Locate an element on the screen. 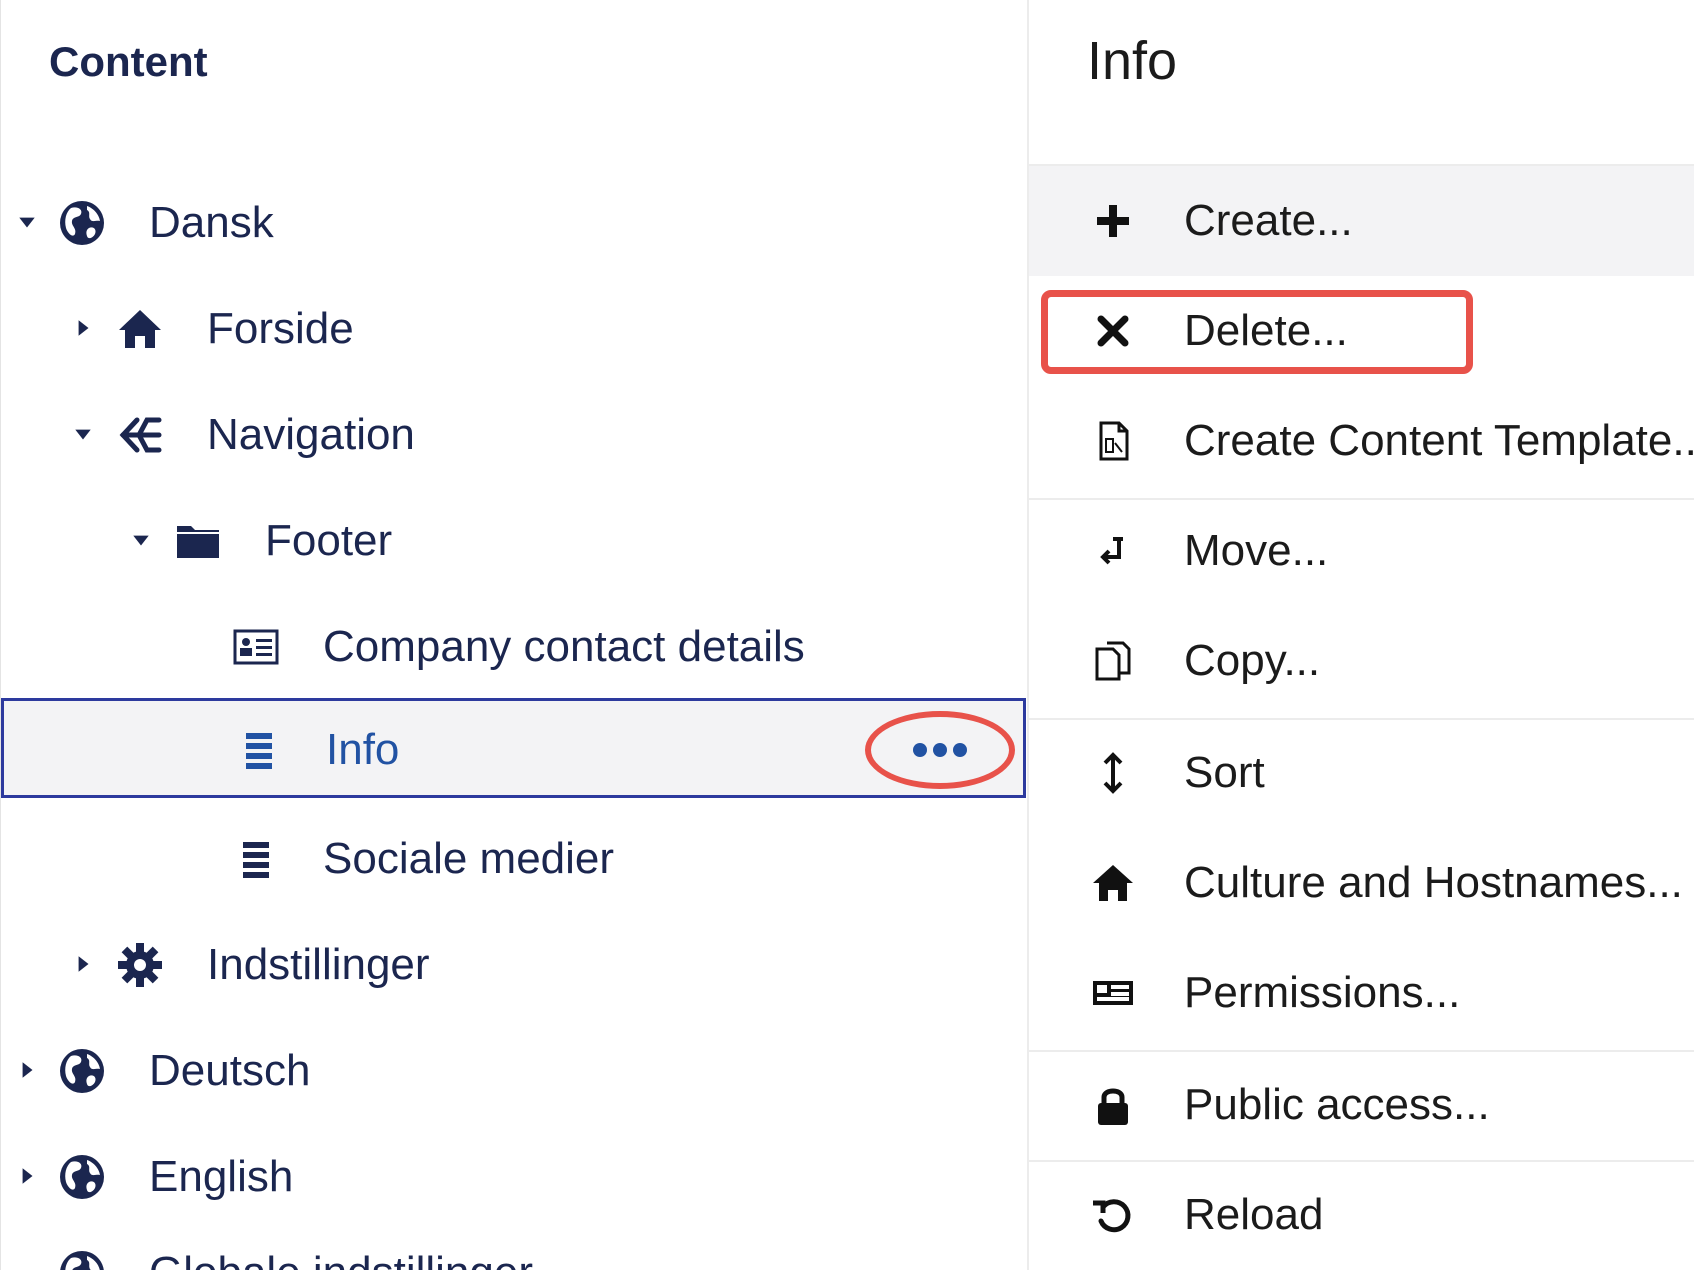  actions-title: Info is located at coordinates (1132, 61).